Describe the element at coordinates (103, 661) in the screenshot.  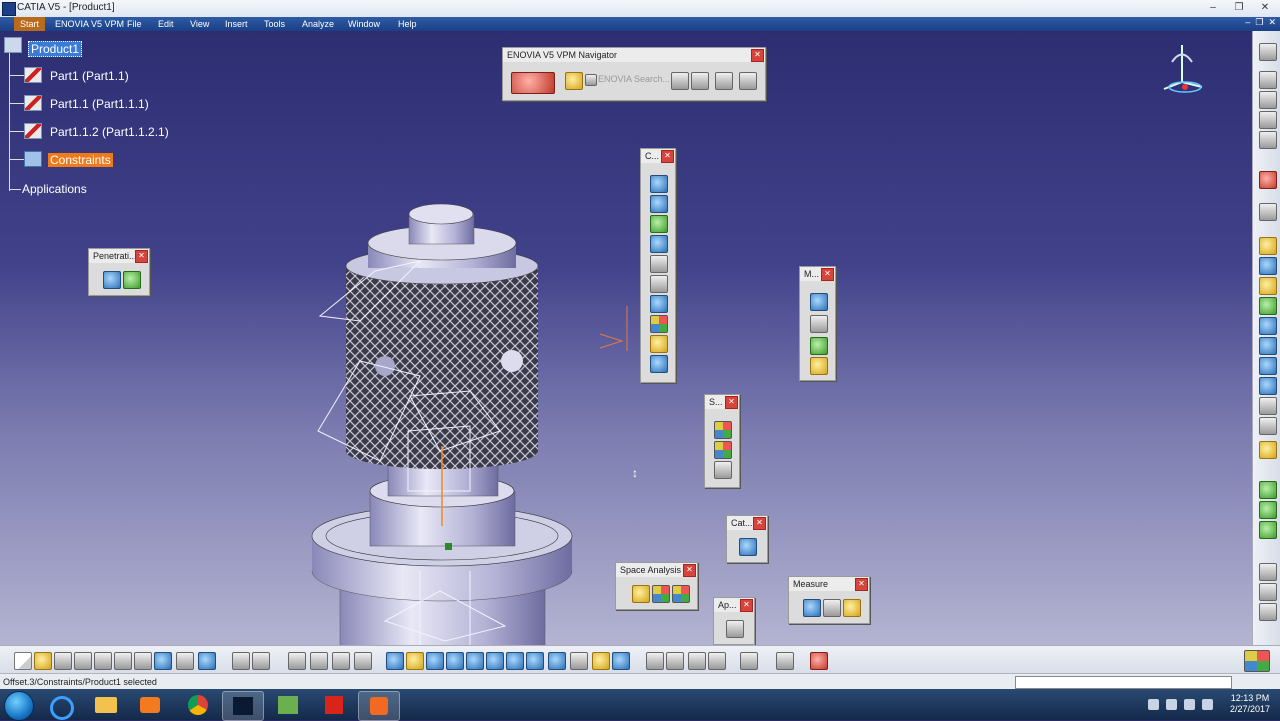
I see `cut-icon` at that location.